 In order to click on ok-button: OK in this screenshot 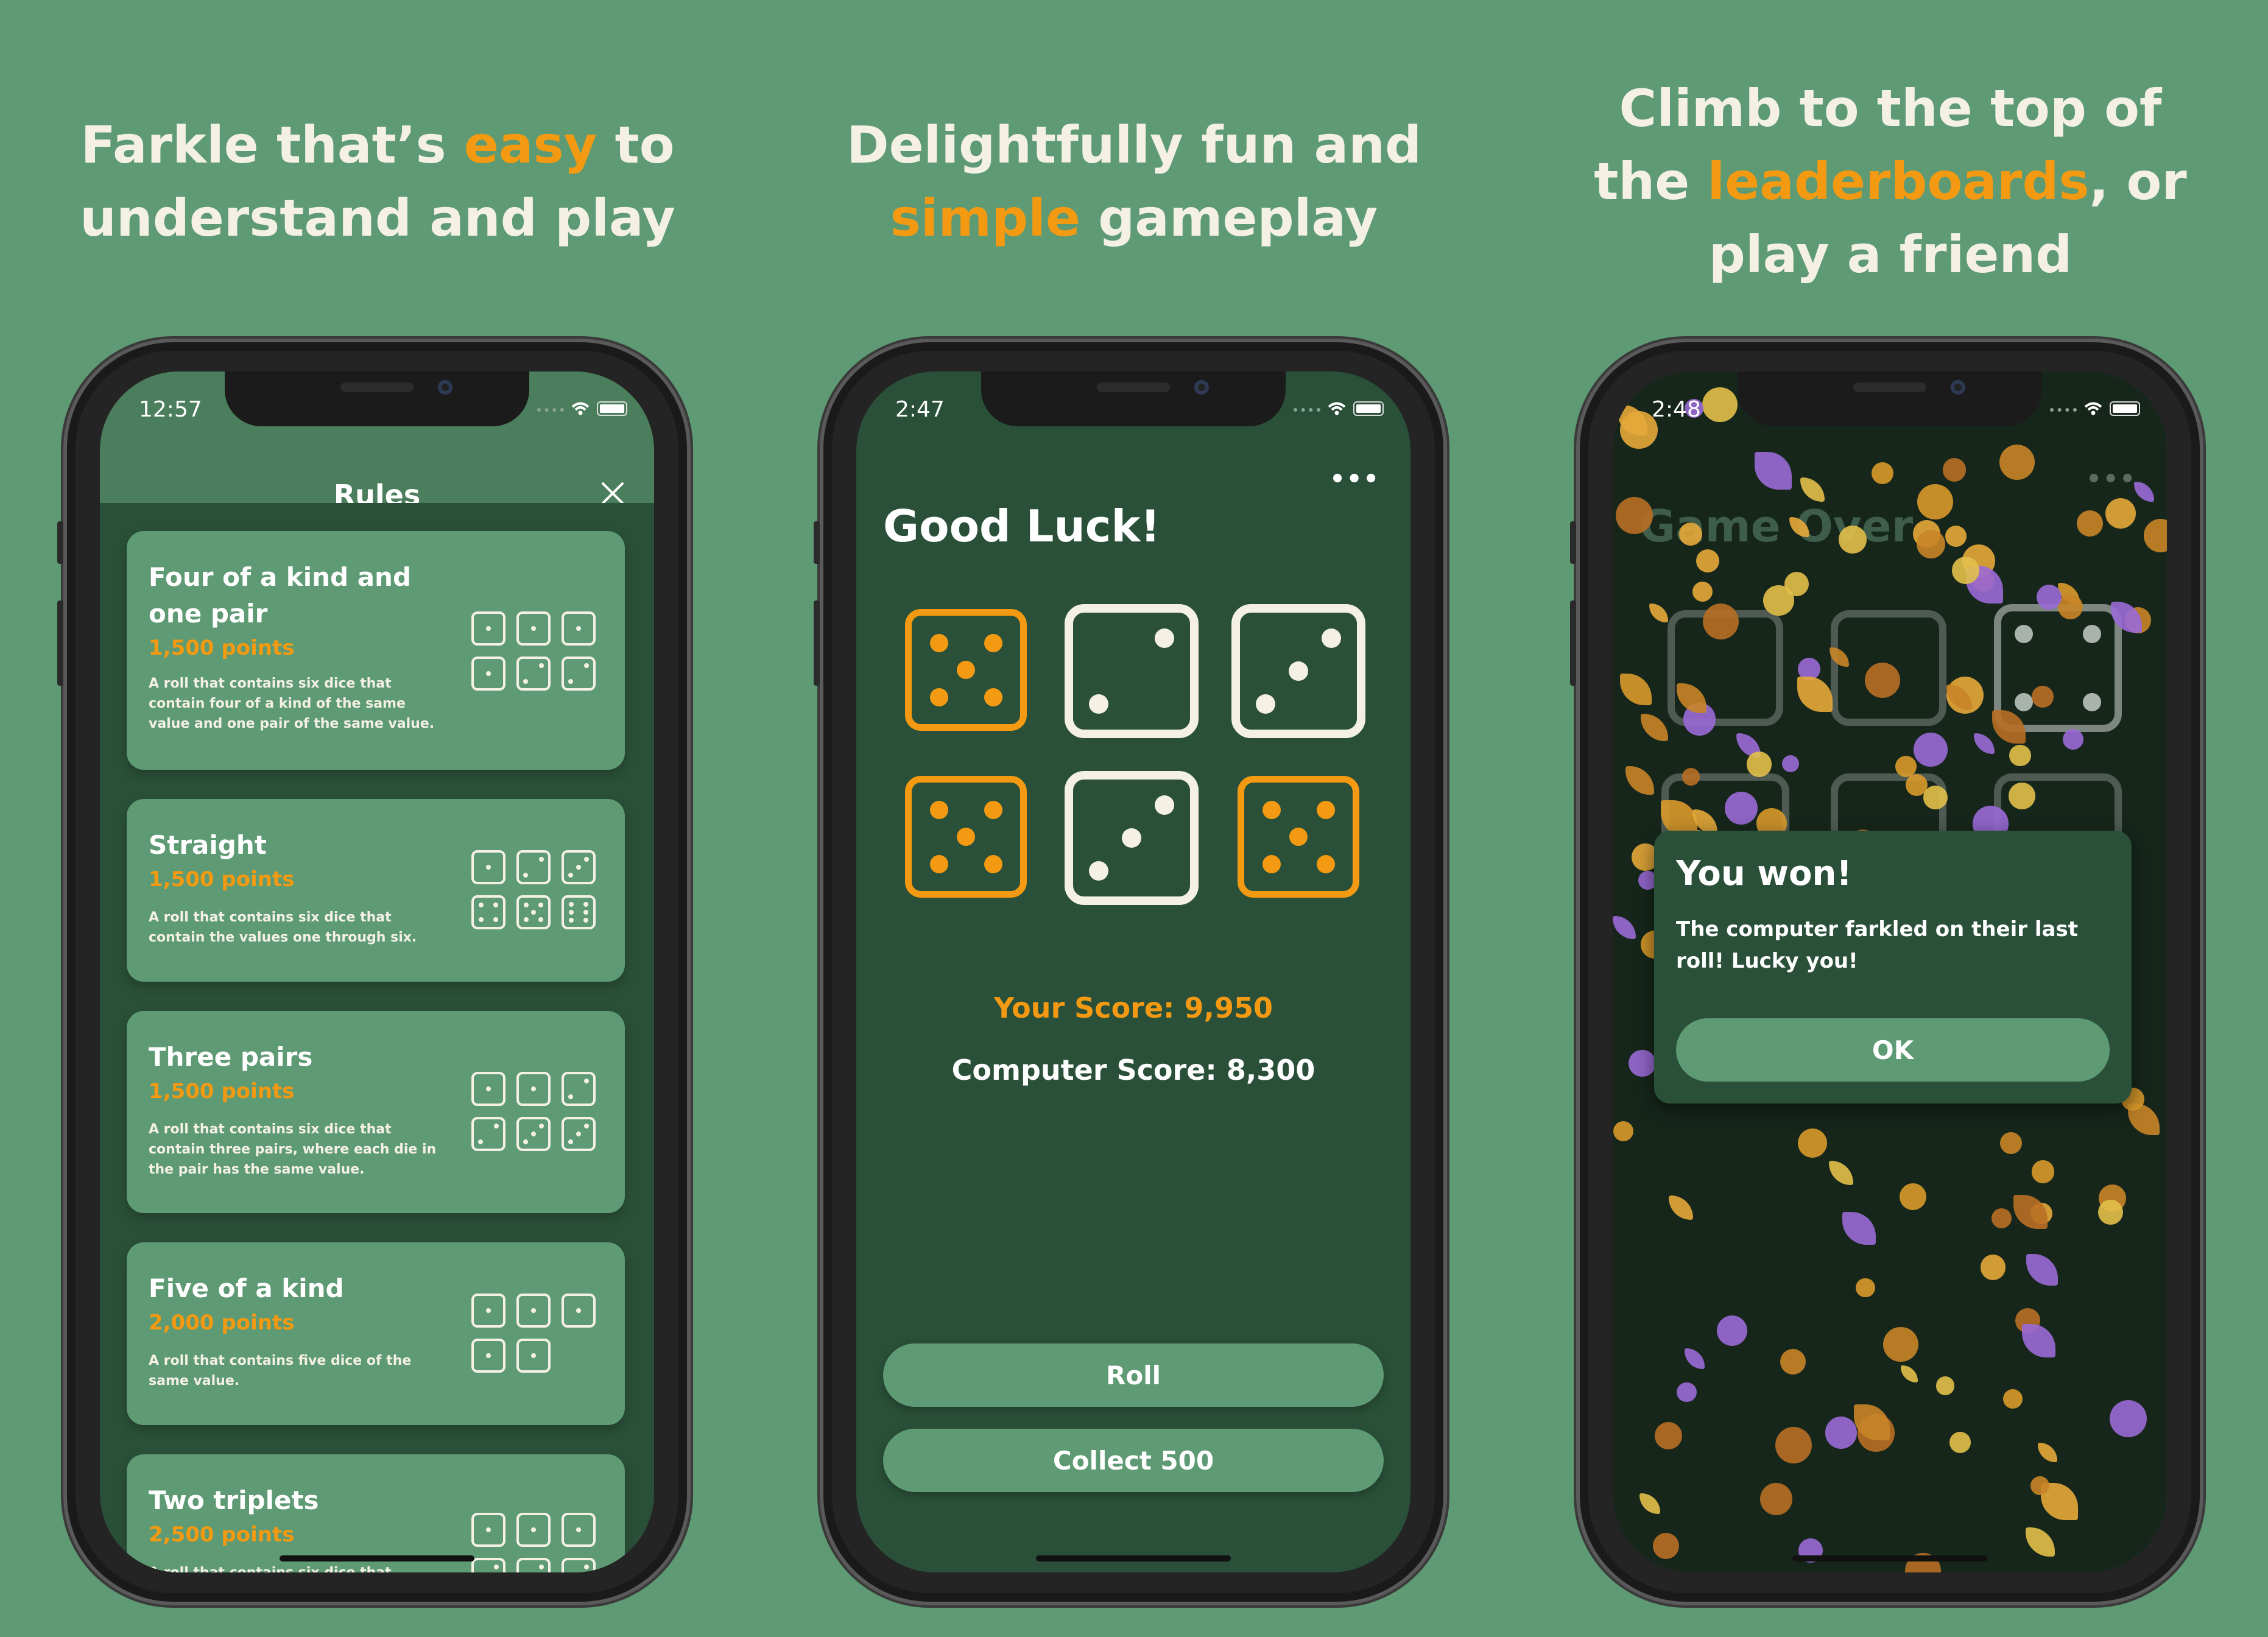, I will do `click(1893, 1050)`.